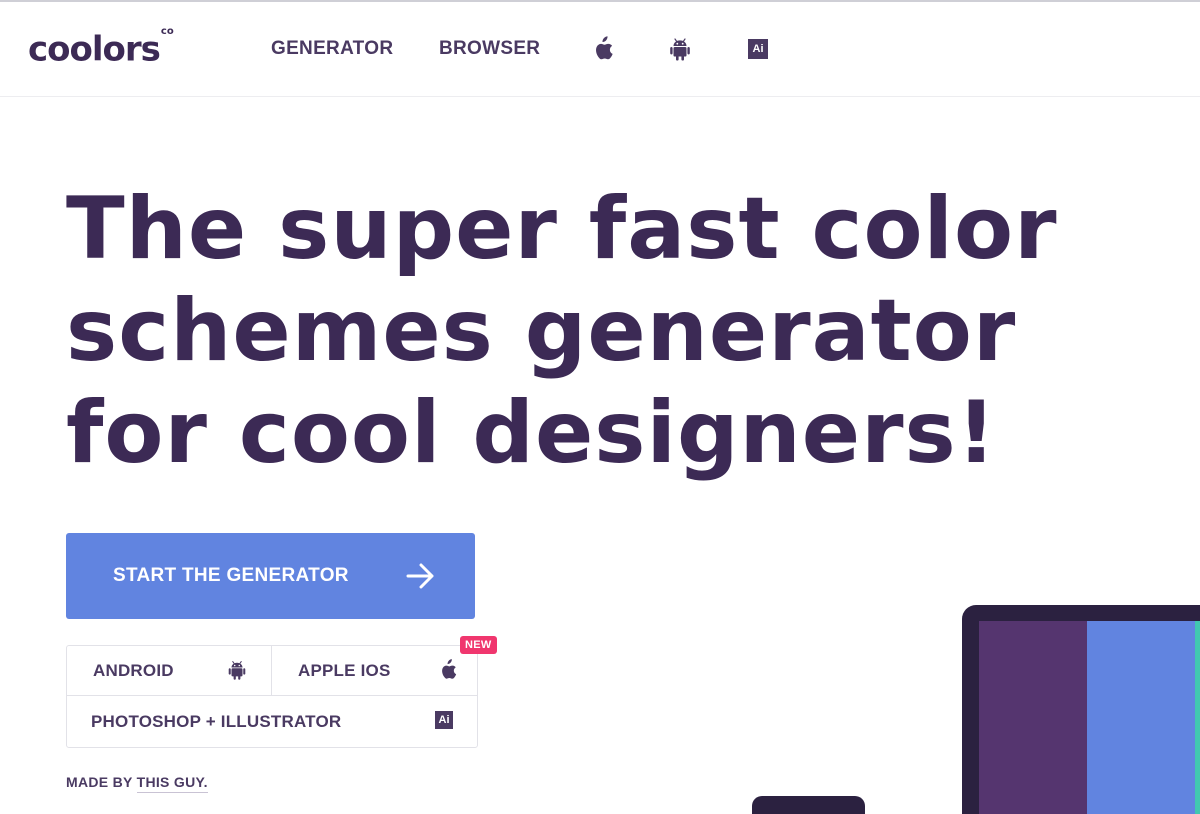 This screenshot has height=814, width=1200. What do you see at coordinates (133, 670) in the screenshot?
I see `android-label: ANDROID` at bounding box center [133, 670].